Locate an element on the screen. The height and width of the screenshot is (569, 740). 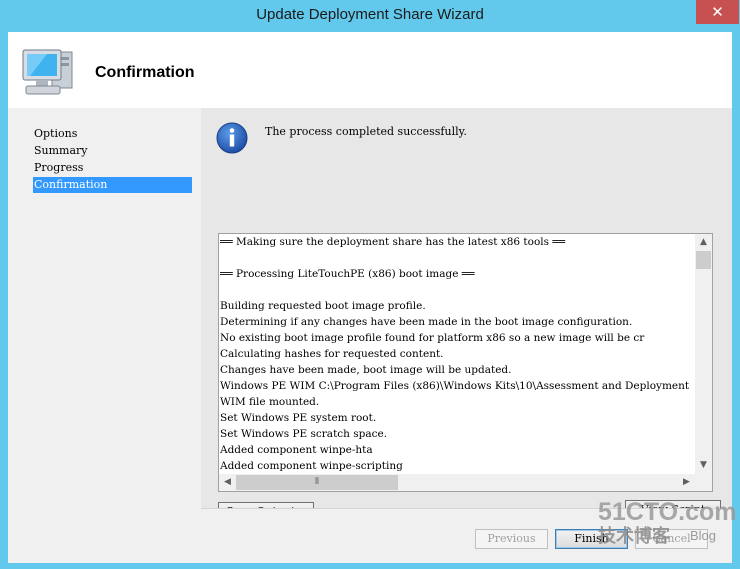
status-message: The process completed successfully. is located at coordinates (366, 131).